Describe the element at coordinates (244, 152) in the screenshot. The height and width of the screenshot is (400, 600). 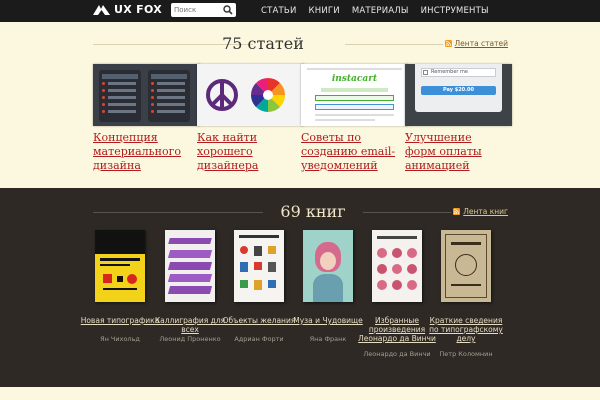
I see `article-link: Как найти хорошего дизайнера` at that location.